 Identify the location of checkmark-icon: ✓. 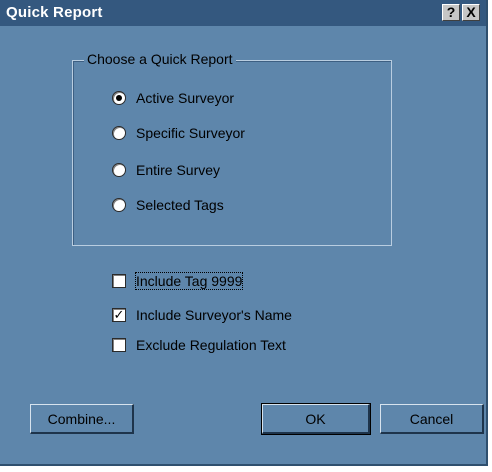
(119, 315).